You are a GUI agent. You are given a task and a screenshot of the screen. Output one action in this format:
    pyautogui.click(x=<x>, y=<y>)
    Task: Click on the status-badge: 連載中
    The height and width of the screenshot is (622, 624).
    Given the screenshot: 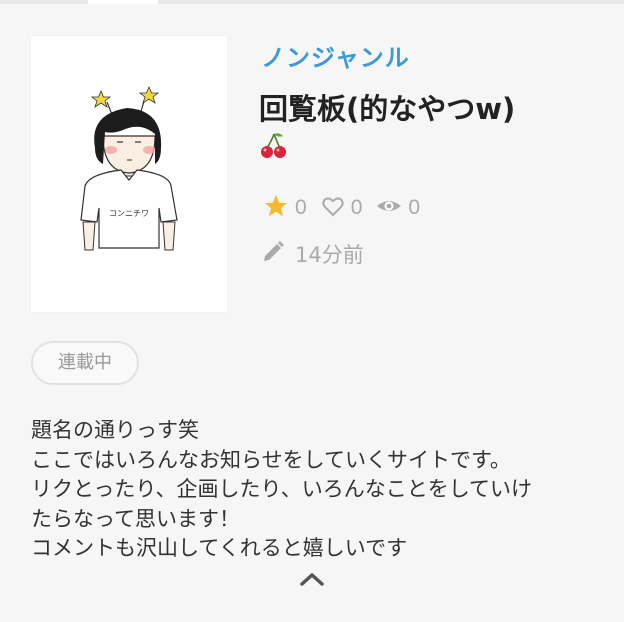 What is the action you would take?
    pyautogui.click(x=85, y=363)
    